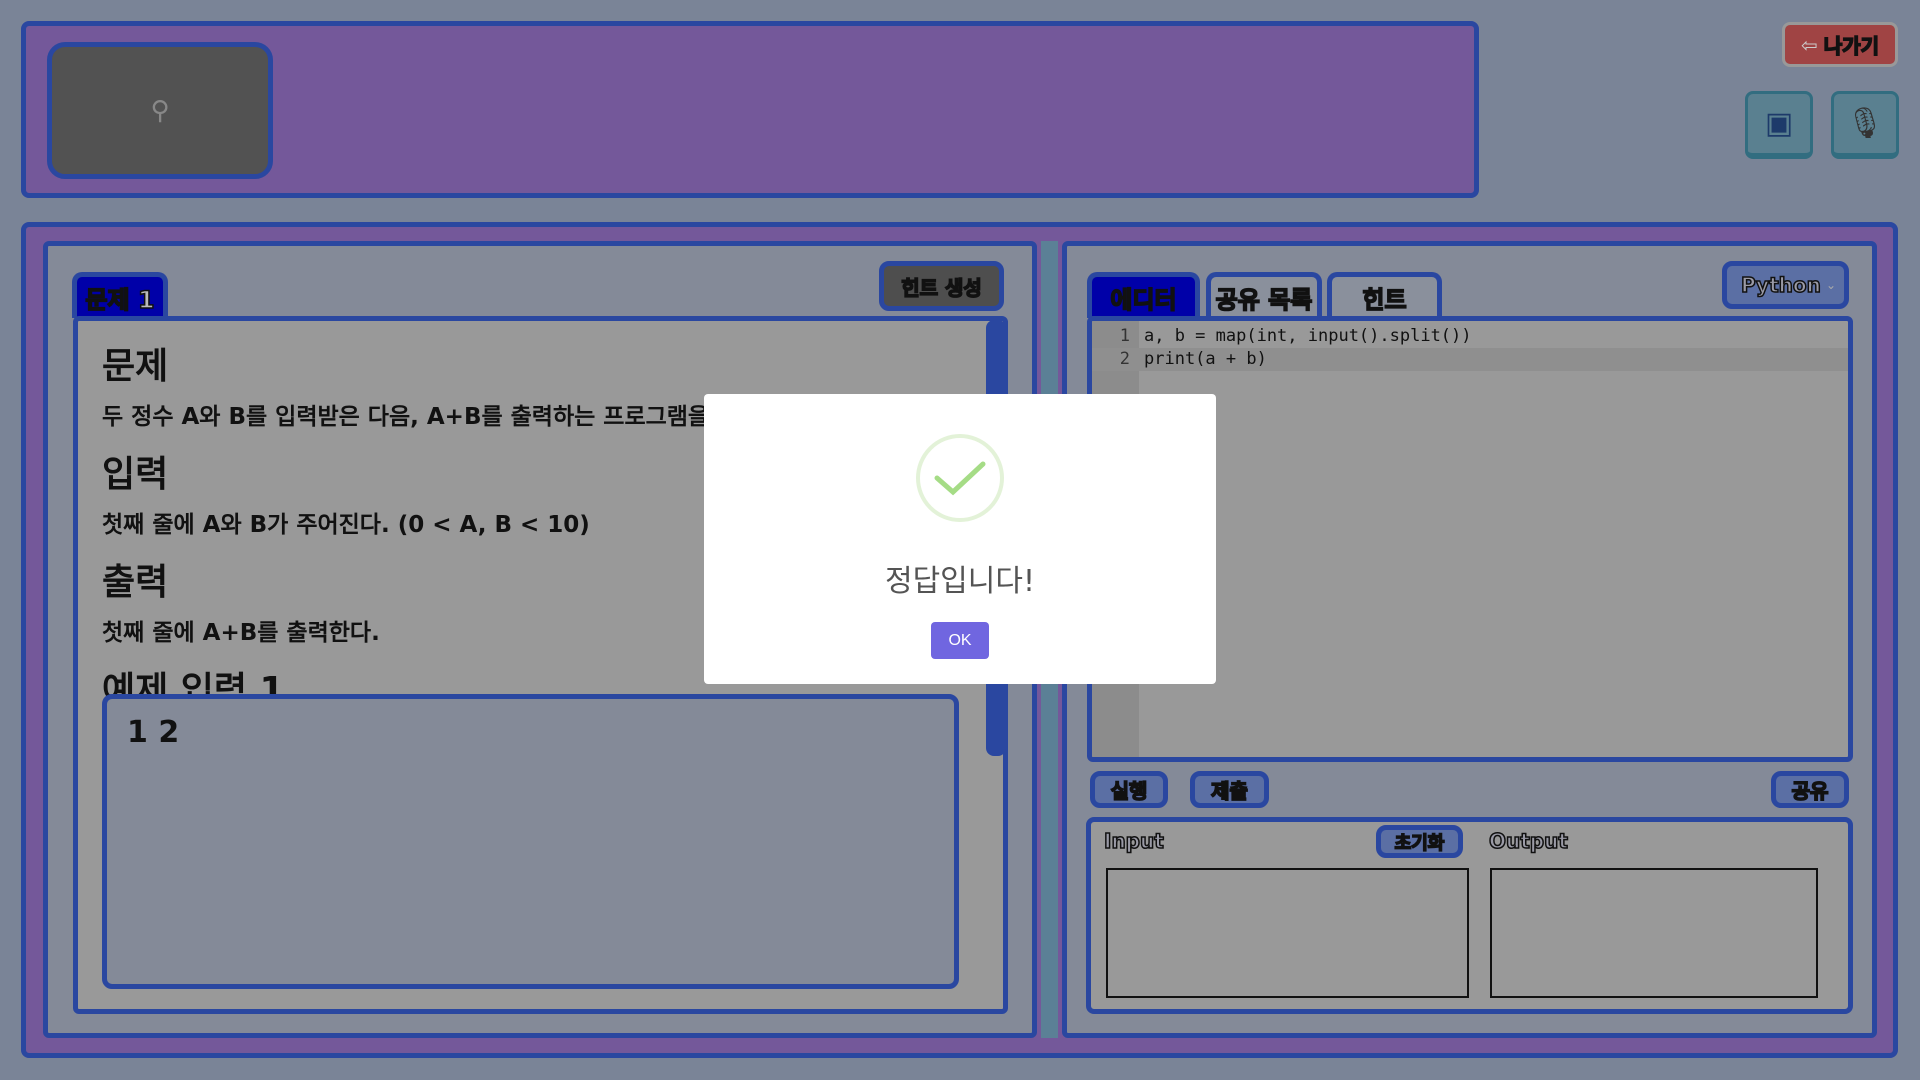 The height and width of the screenshot is (1080, 1920). Describe the element at coordinates (1124, 336) in the screenshot. I see `line-number: 1` at that location.